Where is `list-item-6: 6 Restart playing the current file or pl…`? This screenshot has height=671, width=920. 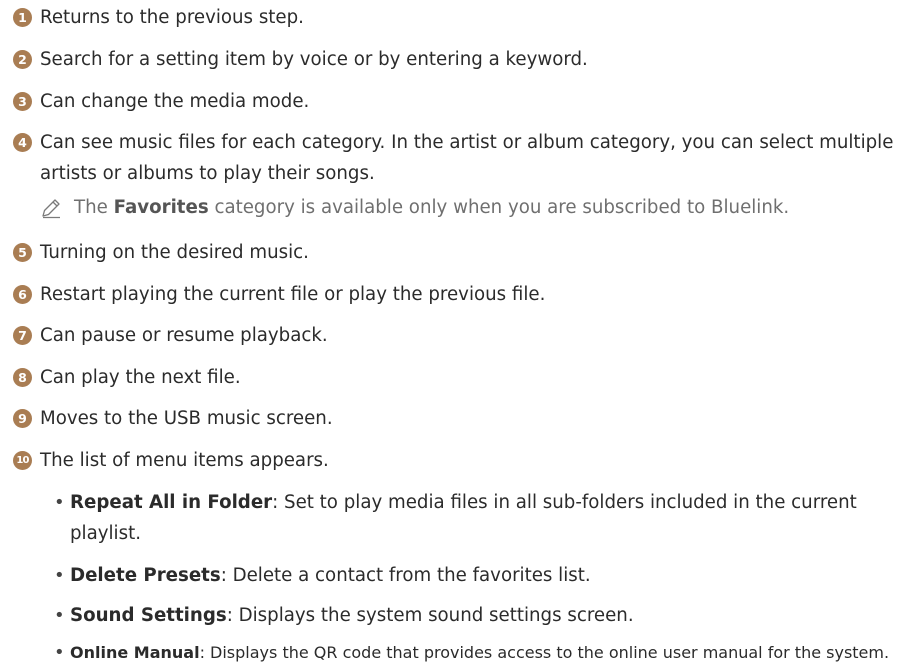
list-item-6: 6 Restart playing the current file or pl… is located at coordinates (456, 294).